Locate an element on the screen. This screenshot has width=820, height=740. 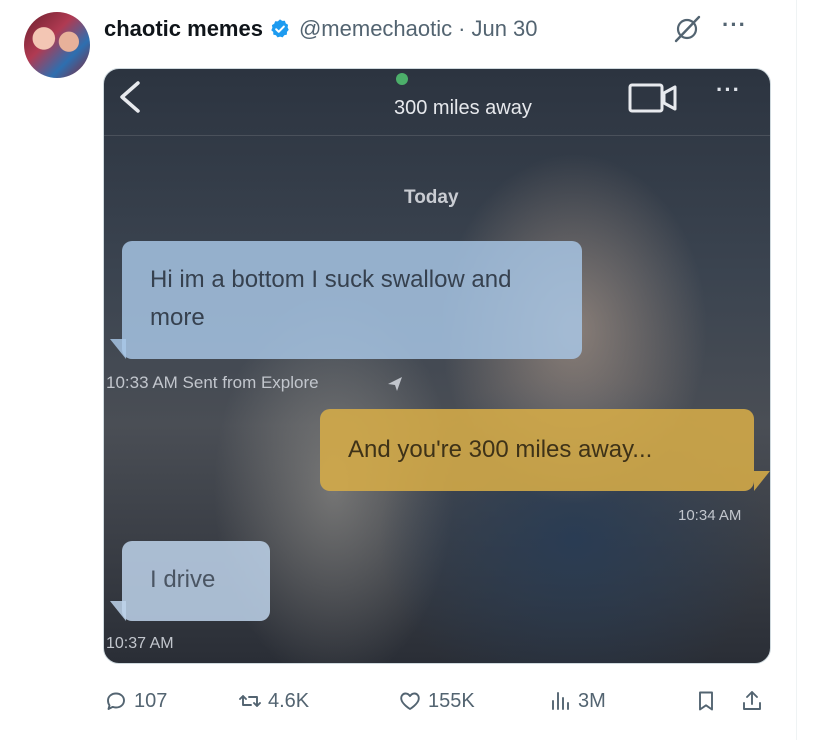
tweet-actions: 107 4.6K 155K 3M is located at coordinates (440, 701).